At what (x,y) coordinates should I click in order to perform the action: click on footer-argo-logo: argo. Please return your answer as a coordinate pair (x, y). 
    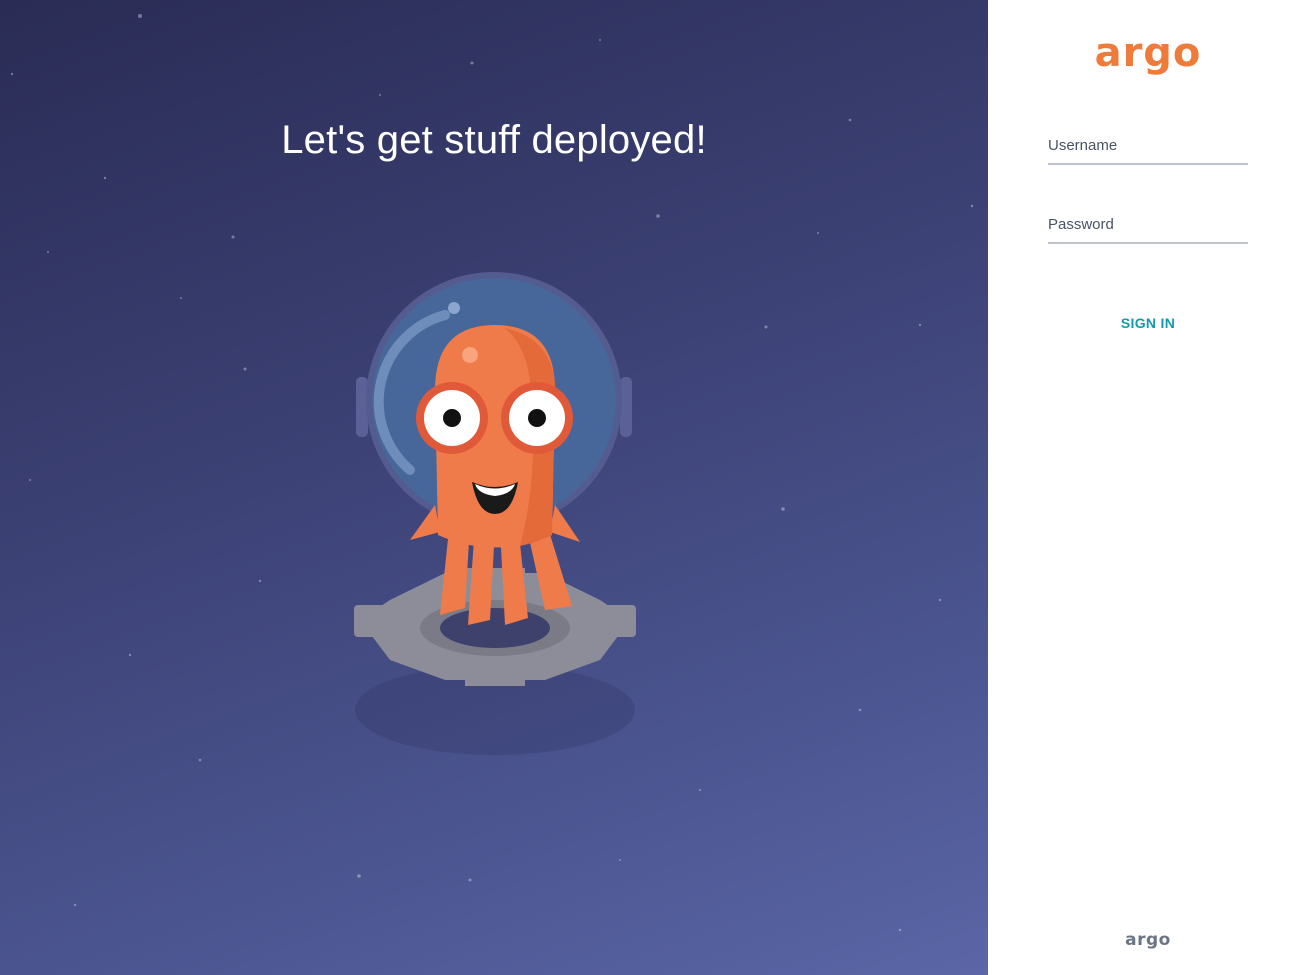
    Looking at the image, I should click on (1148, 940).